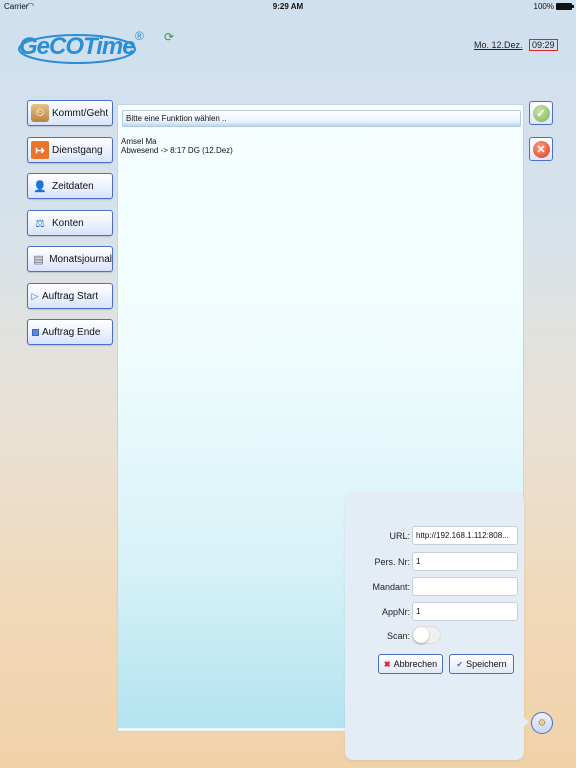 The height and width of the screenshot is (768, 576). I want to click on sidebar-item-konten: ⚖ Konten, so click(70, 223).